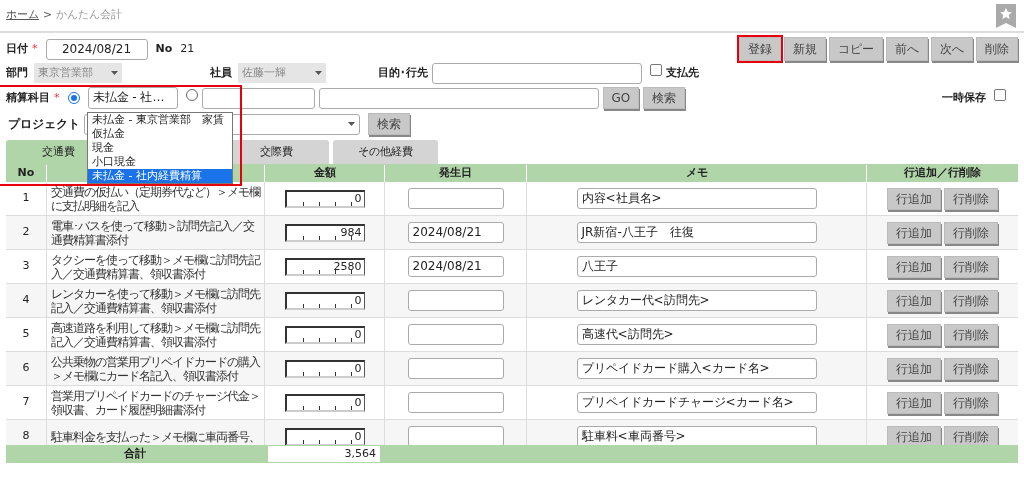  I want to click on content-text: 高速道路を利用して移動＞メモ欄に訪問先記入／交通費精算書、領収書添付, so click(155, 334).